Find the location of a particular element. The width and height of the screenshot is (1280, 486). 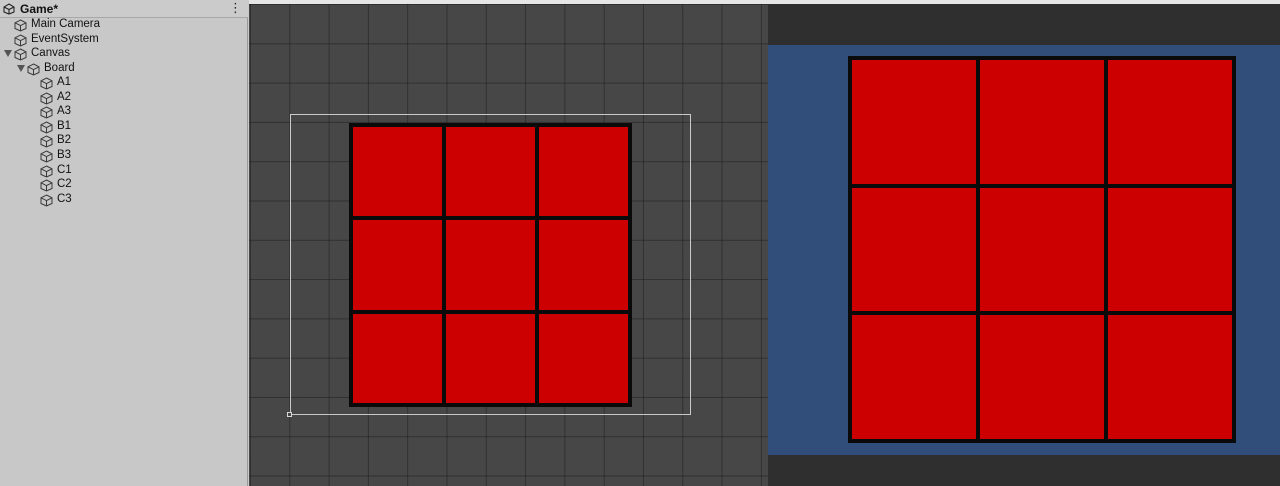

hierarchy-item-c3: C3 is located at coordinates (124, 200).